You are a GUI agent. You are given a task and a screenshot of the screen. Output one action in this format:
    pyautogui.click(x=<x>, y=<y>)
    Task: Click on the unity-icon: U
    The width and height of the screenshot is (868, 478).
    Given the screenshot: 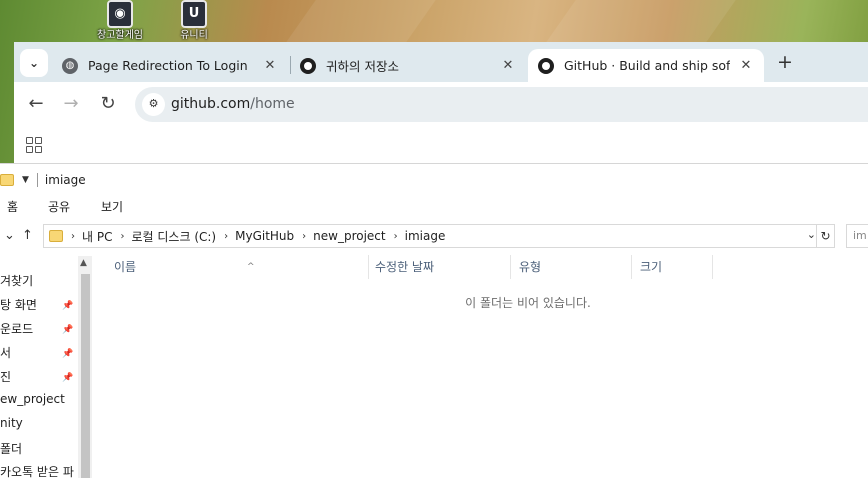 What is the action you would take?
    pyautogui.click(x=194, y=14)
    